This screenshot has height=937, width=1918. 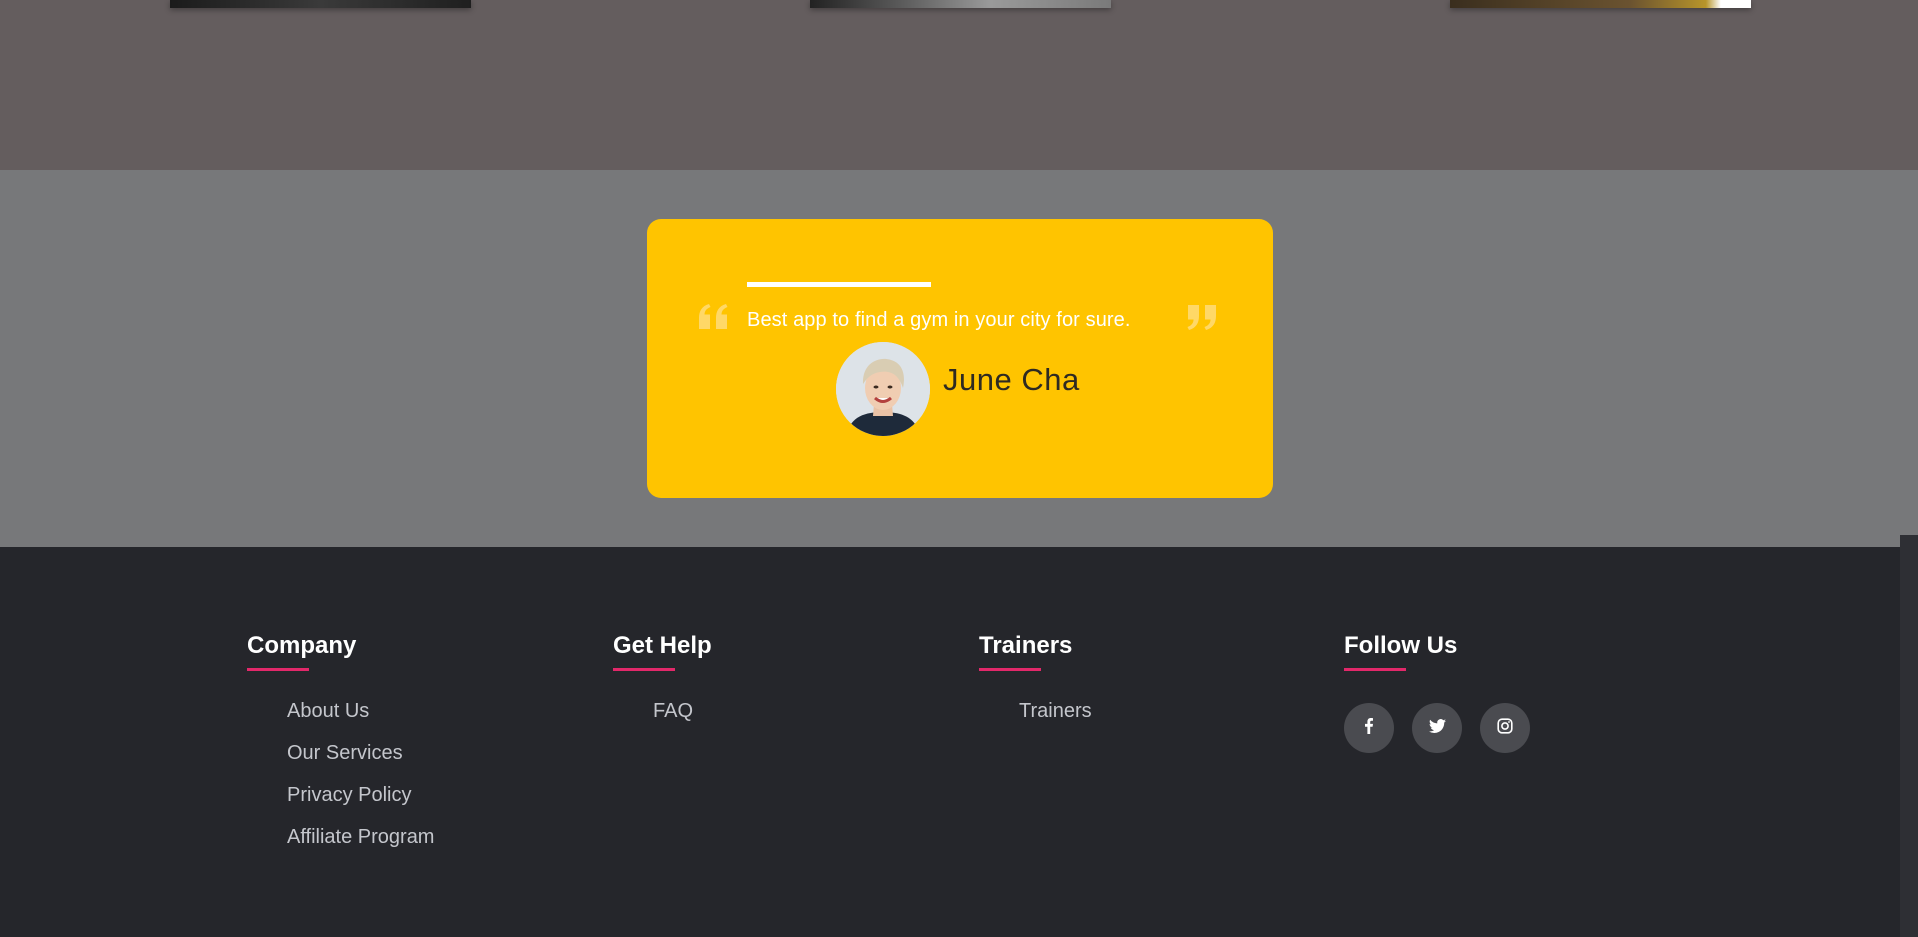 I want to click on footer-link-faq: FAQ, so click(x=682, y=711).